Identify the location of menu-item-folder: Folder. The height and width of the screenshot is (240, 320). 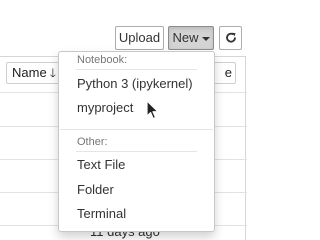
(95, 189).